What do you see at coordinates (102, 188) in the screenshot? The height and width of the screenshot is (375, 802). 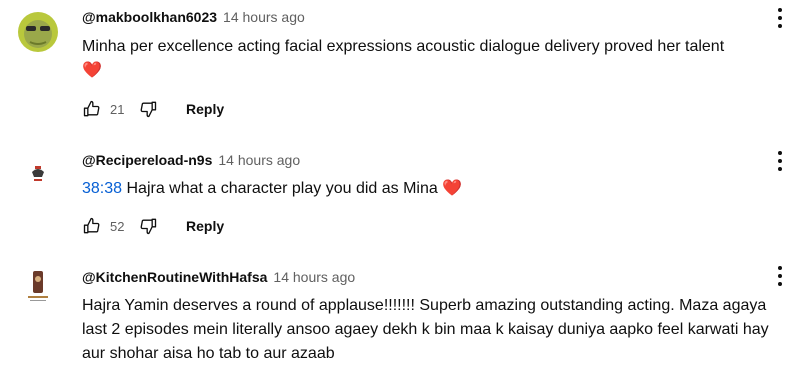 I see `timestamp-link: 38:38` at bounding box center [102, 188].